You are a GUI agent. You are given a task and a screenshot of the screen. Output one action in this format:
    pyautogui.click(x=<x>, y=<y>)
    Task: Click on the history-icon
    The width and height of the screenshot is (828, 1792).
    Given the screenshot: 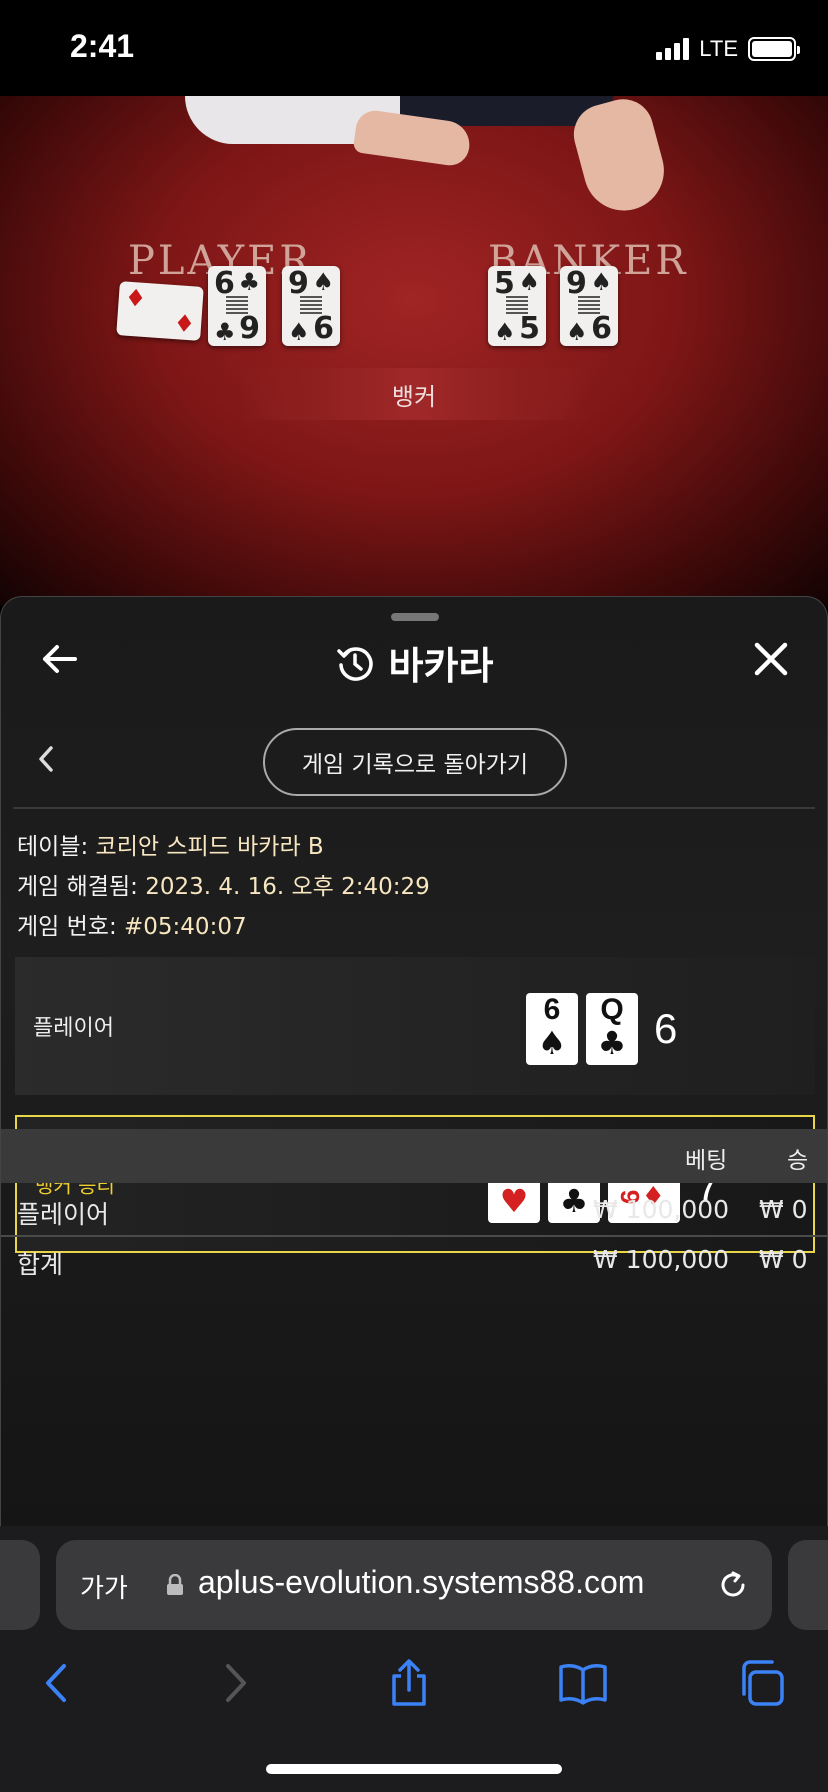 What is the action you would take?
    pyautogui.click(x=354, y=663)
    